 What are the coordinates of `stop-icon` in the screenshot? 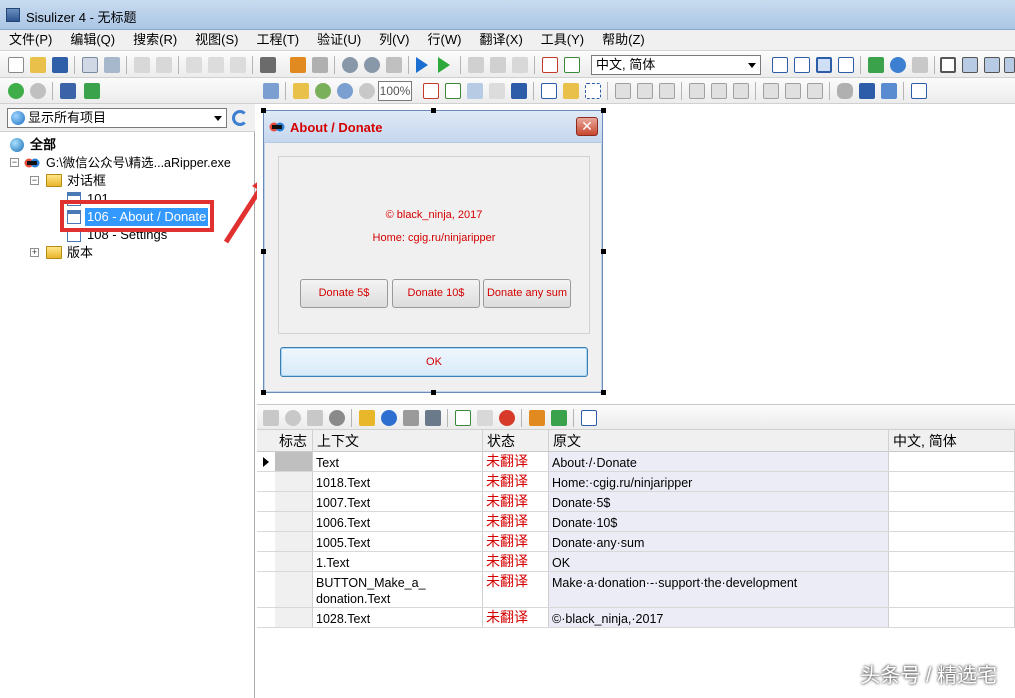 It's located at (507, 418).